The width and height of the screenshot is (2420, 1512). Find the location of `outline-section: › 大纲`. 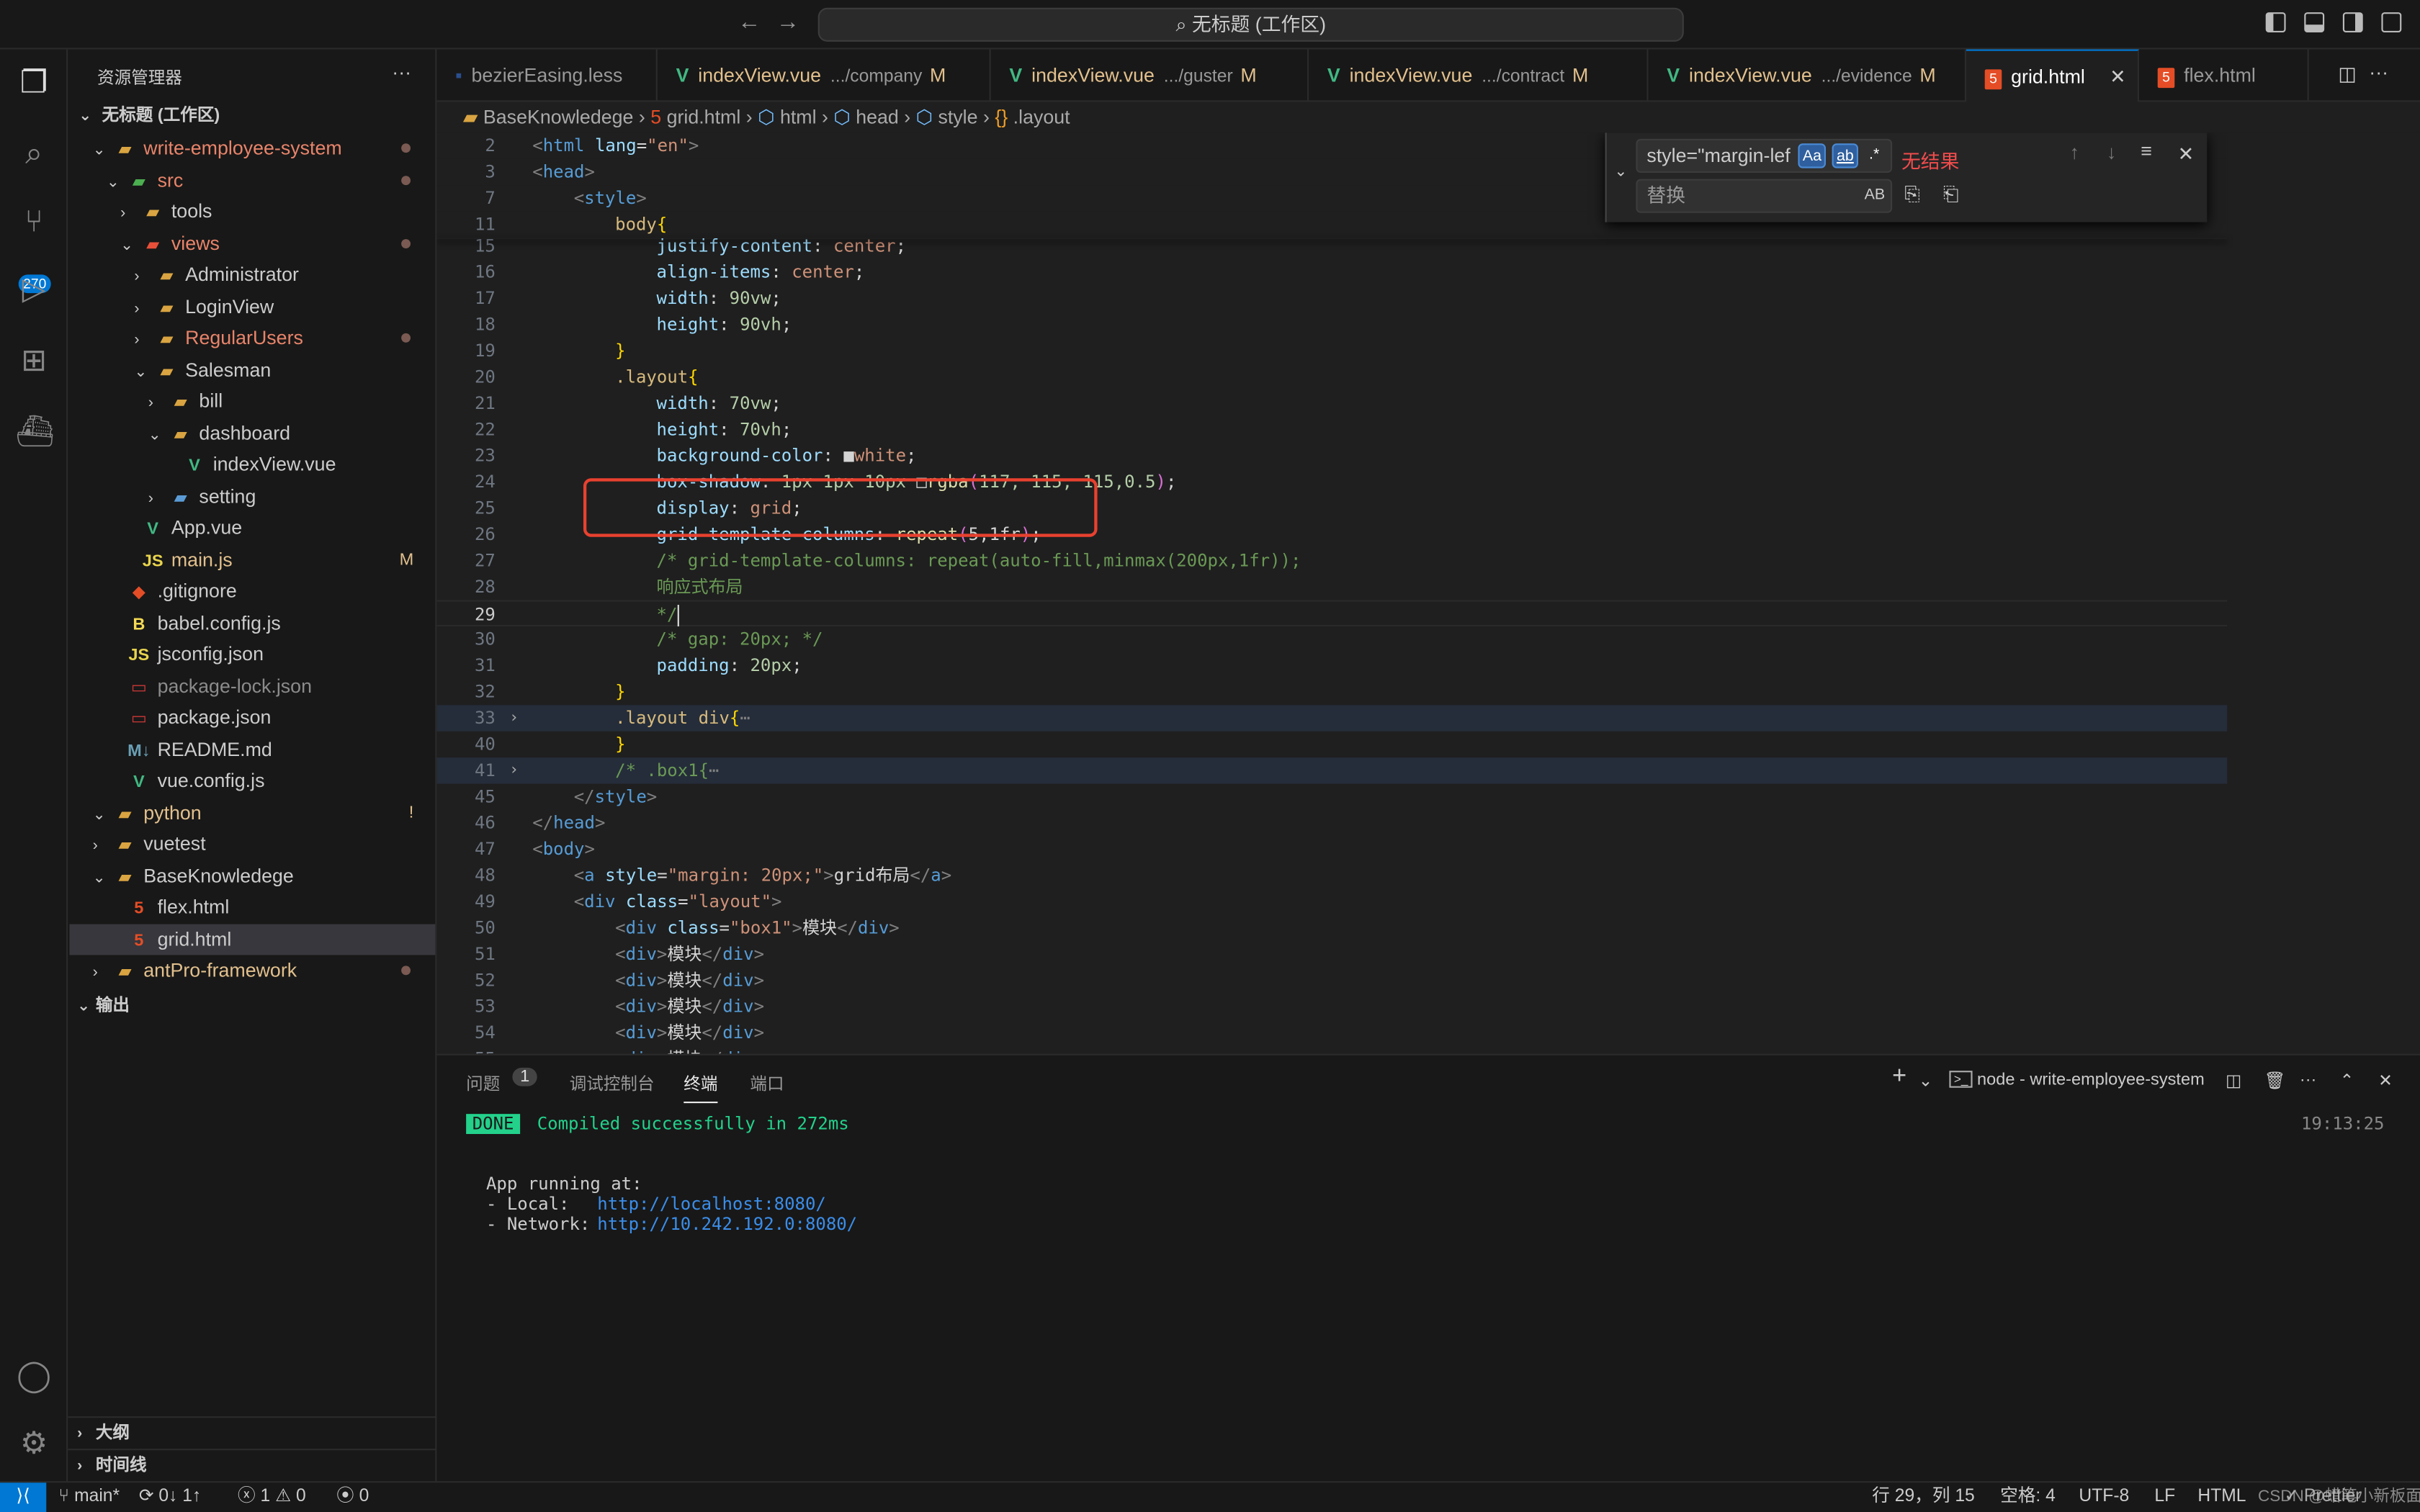

outline-section: › 大纲 is located at coordinates (252, 1431).